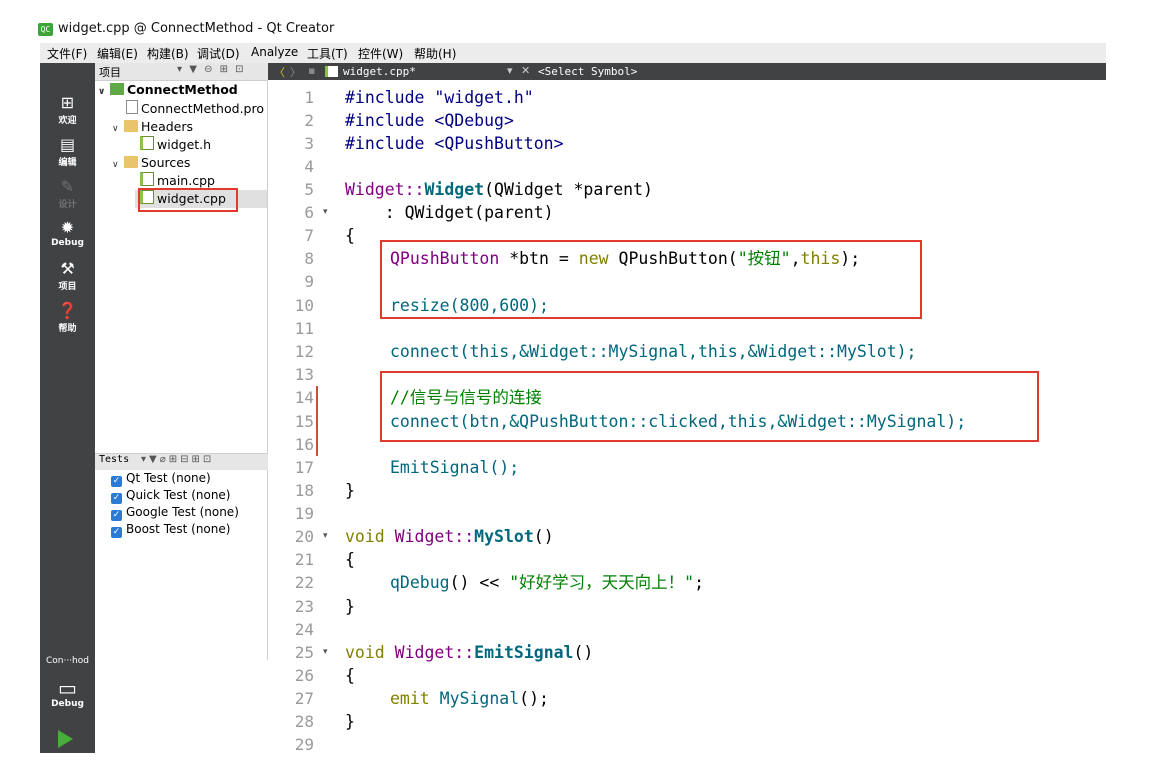 The width and height of the screenshot is (1160, 772). What do you see at coordinates (350, 559) in the screenshot?
I see `code-line-21: {` at bounding box center [350, 559].